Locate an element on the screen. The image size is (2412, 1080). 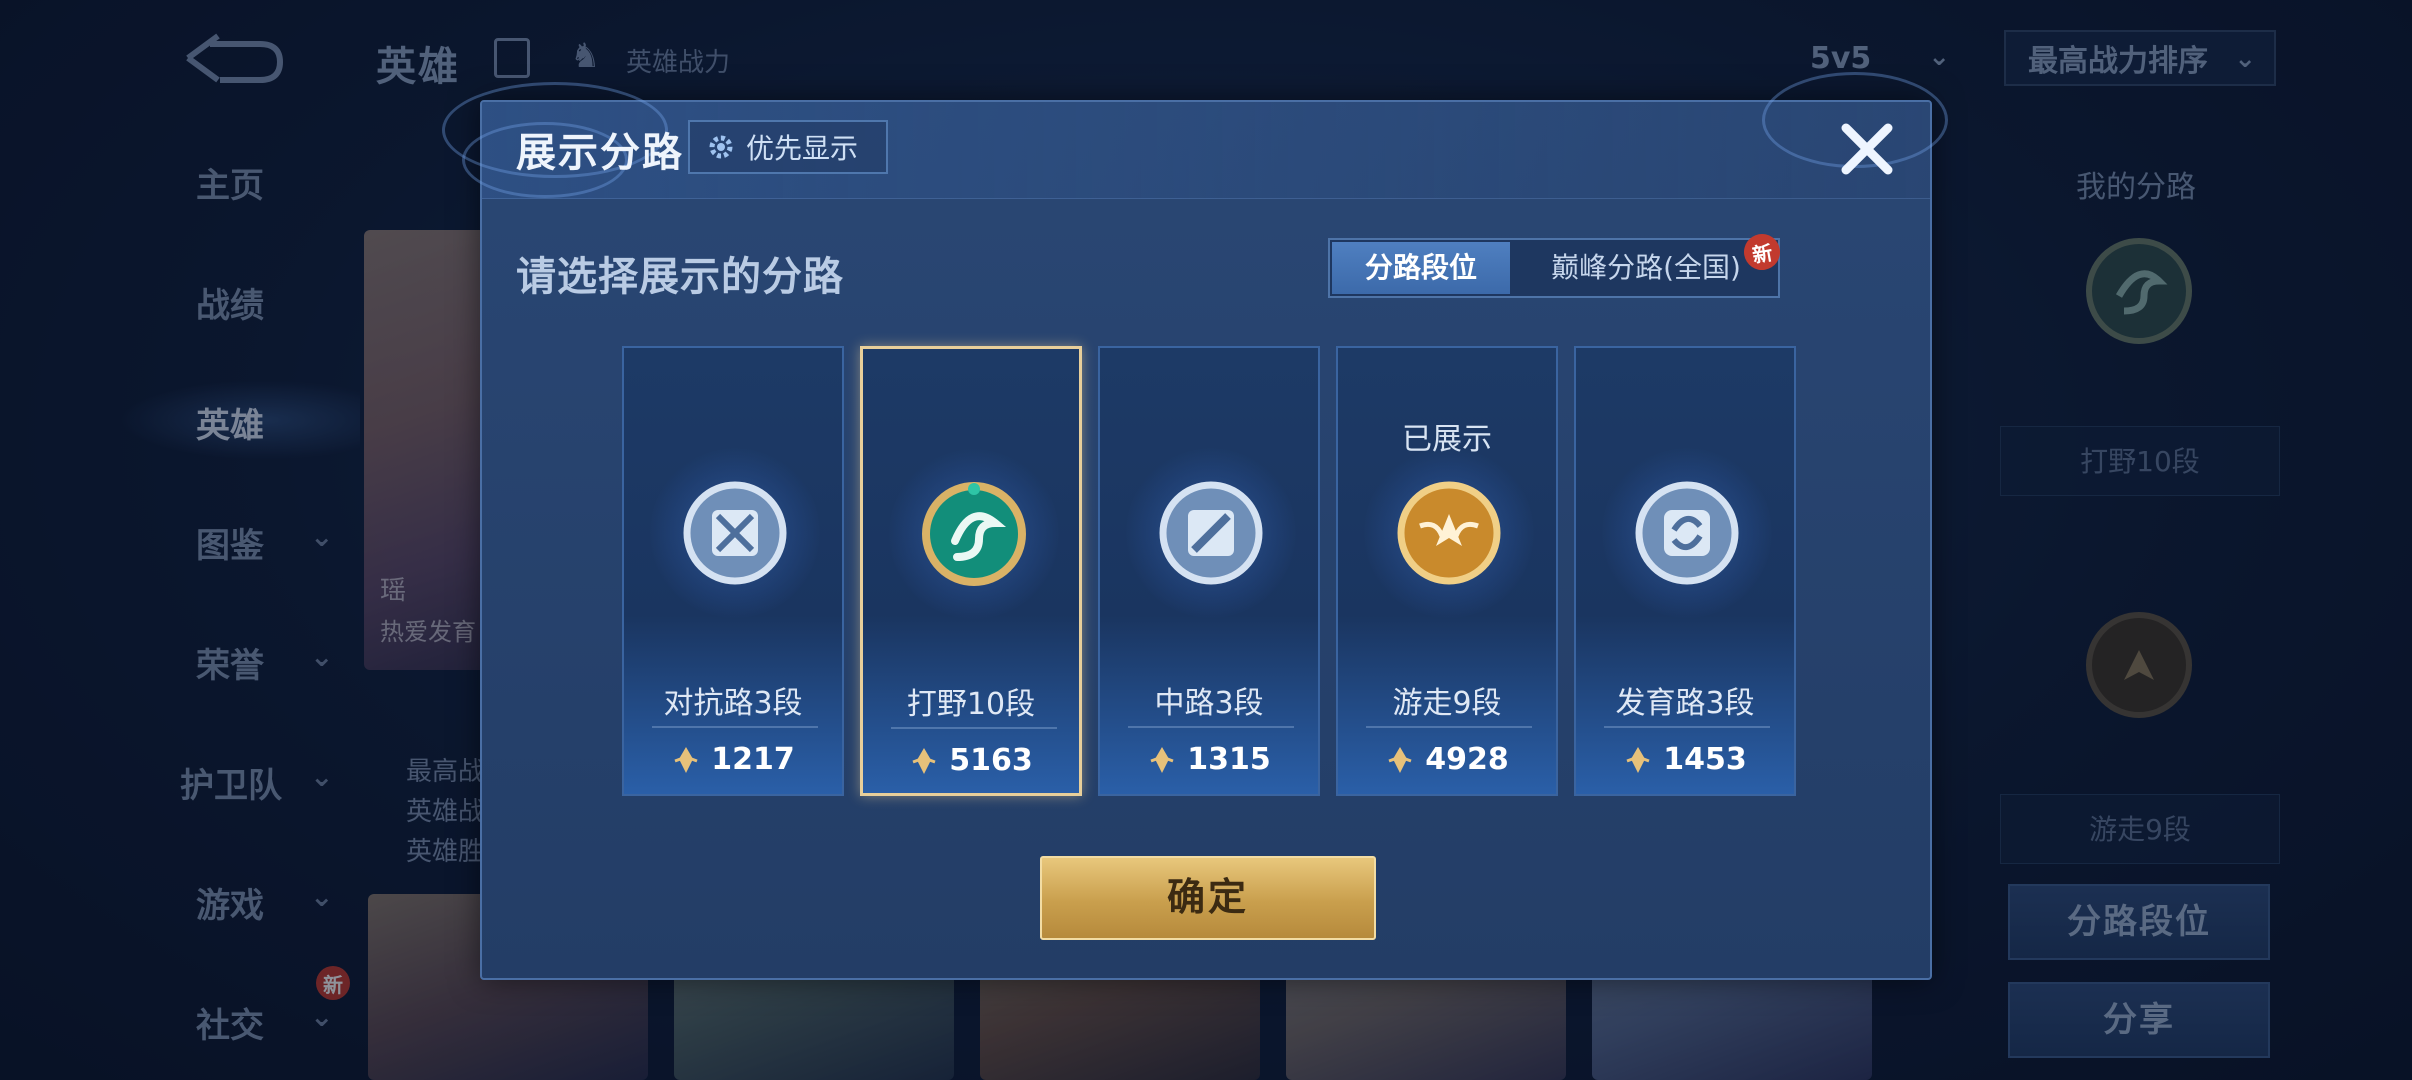
dialog-title: 展示分路 is located at coordinates (600, 153).